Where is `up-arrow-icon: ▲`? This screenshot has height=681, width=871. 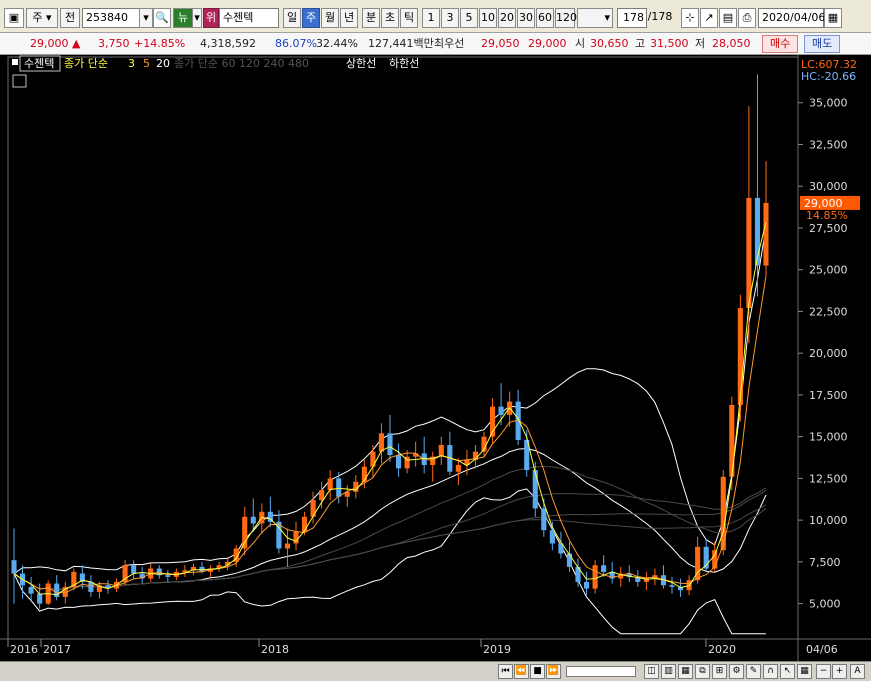 up-arrow-icon: ▲ is located at coordinates (76, 43).